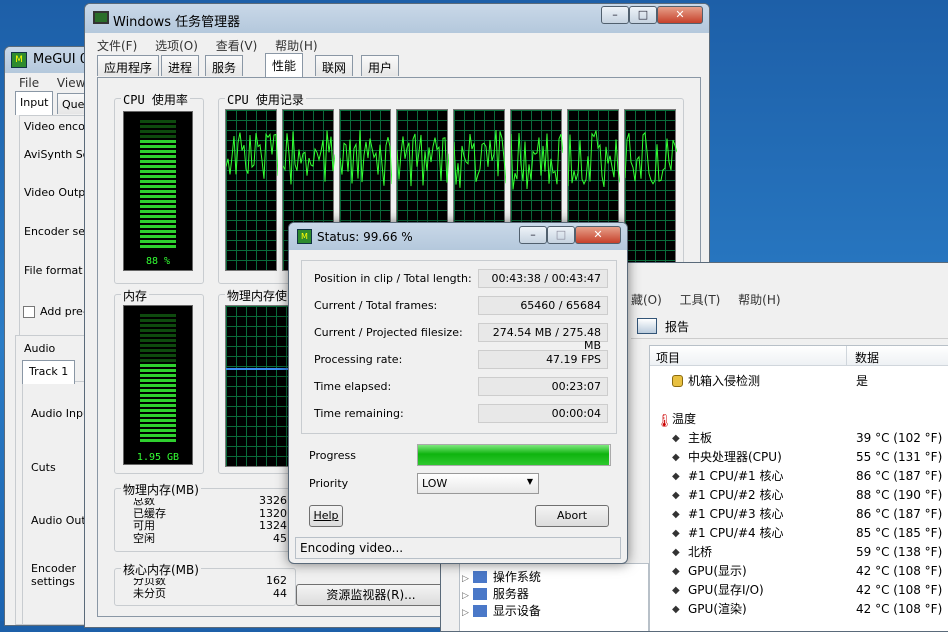 The width and height of the screenshot is (948, 632). What do you see at coordinates (34, 103) in the screenshot?
I see `megui-tab-input: Input` at bounding box center [34, 103].